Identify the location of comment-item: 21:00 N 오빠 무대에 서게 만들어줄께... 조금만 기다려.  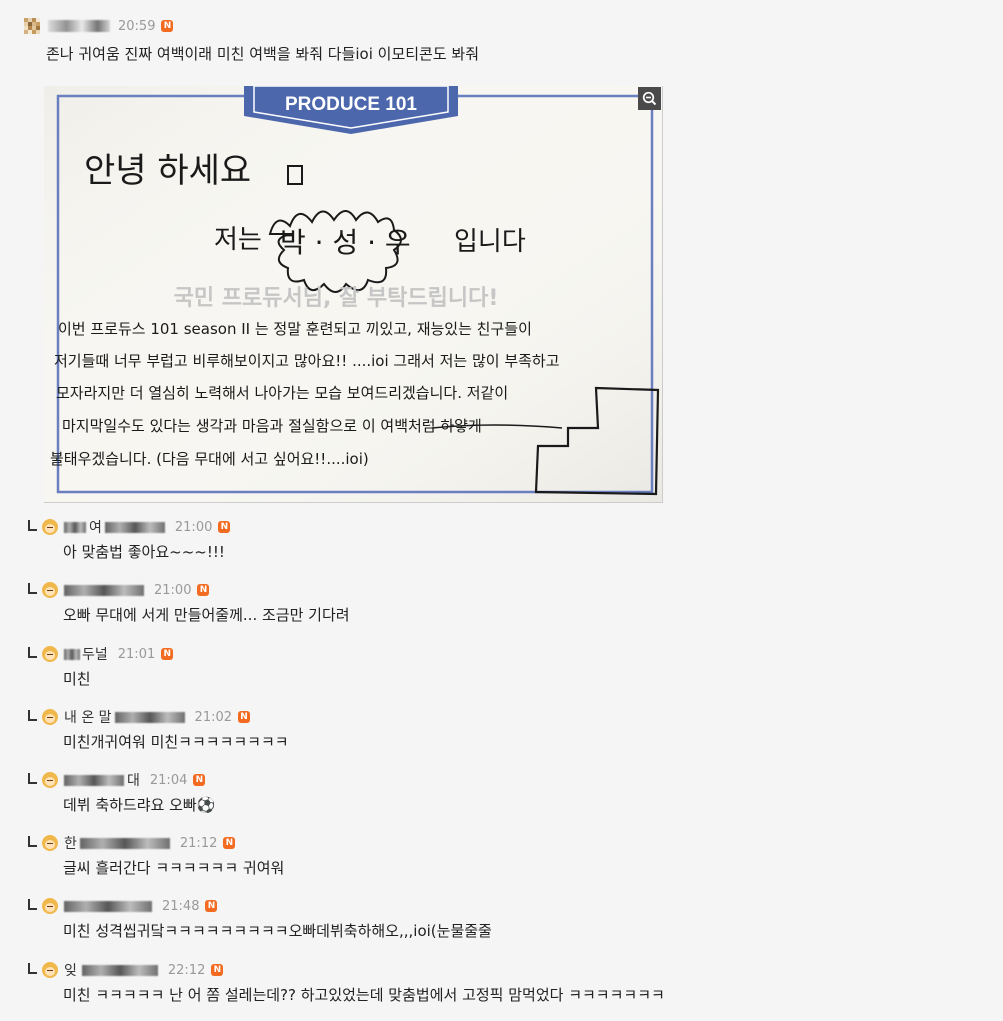
(501, 611).